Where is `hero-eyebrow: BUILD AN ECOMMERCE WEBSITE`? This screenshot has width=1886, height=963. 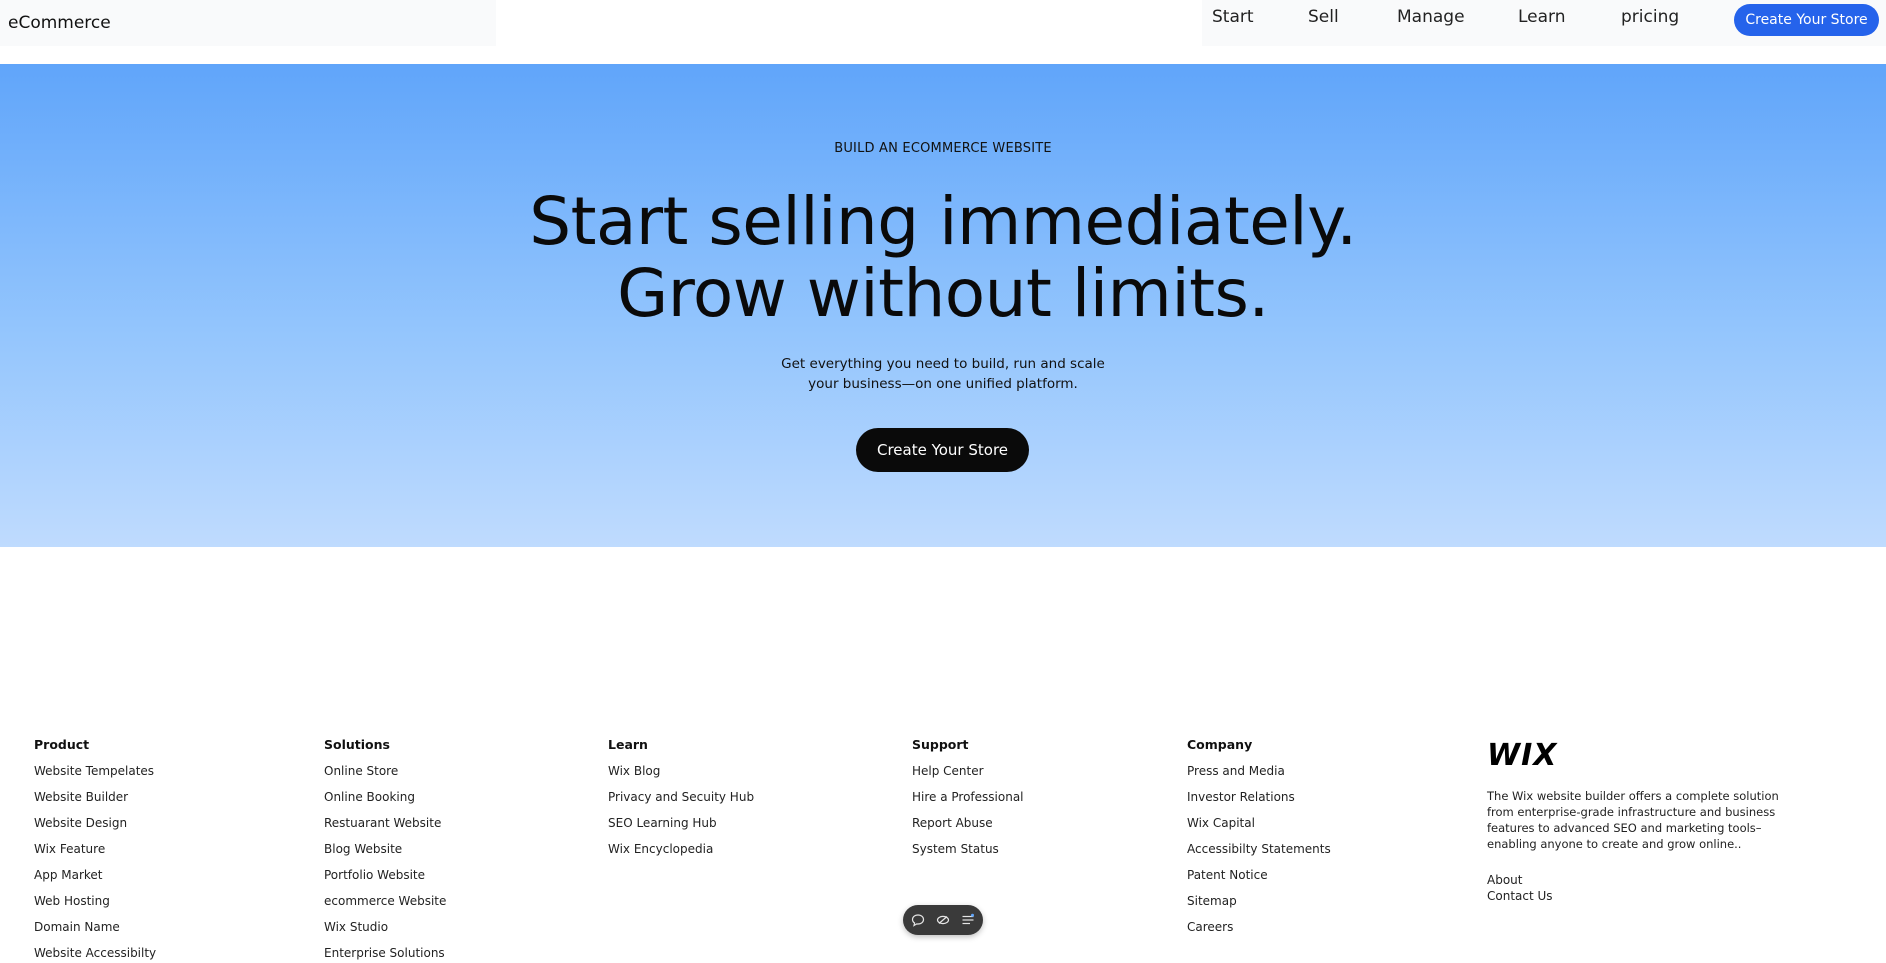 hero-eyebrow: BUILD AN ECOMMERCE WEBSITE is located at coordinates (943, 148).